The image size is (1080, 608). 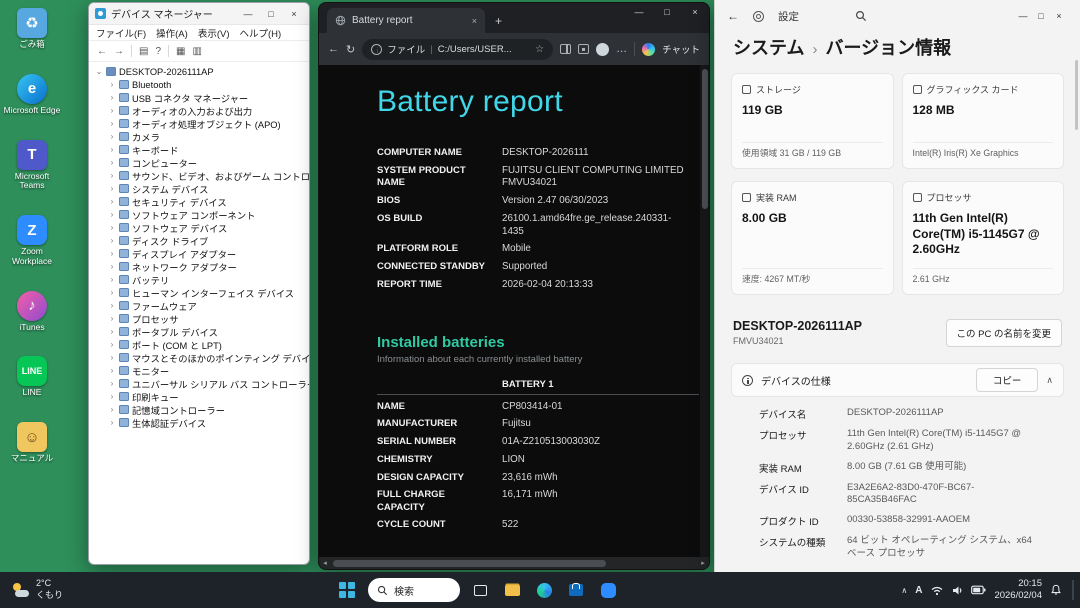 I want to click on copy-button: コピー, so click(x=1007, y=380).